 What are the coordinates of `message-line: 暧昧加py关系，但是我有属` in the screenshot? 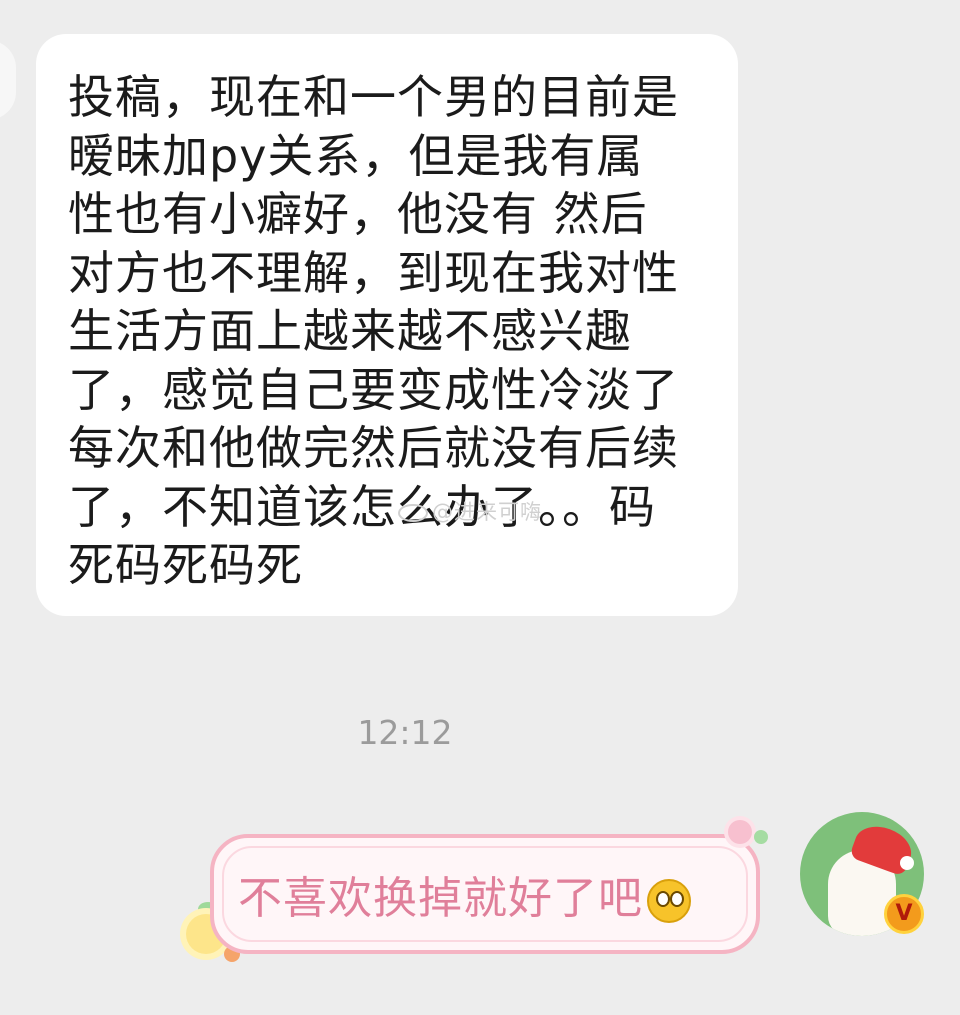 It's located at (356, 155).